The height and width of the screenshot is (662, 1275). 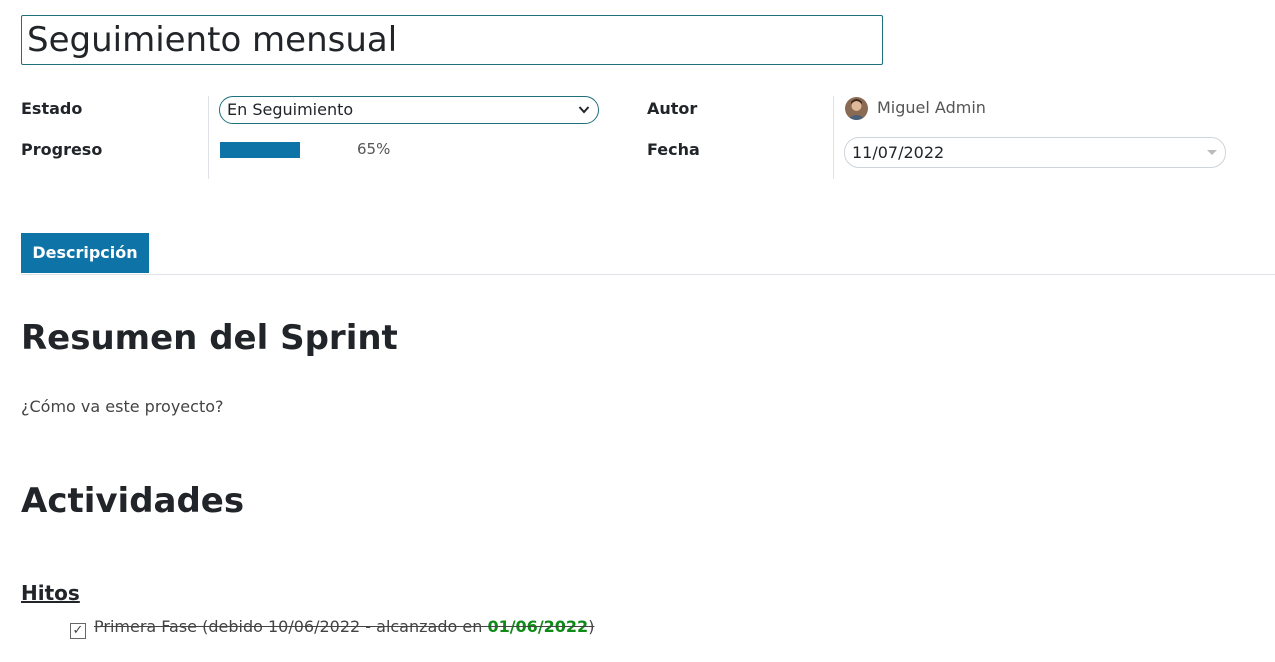 What do you see at coordinates (374, 149) in the screenshot?
I see `progress-percent: 65%` at bounding box center [374, 149].